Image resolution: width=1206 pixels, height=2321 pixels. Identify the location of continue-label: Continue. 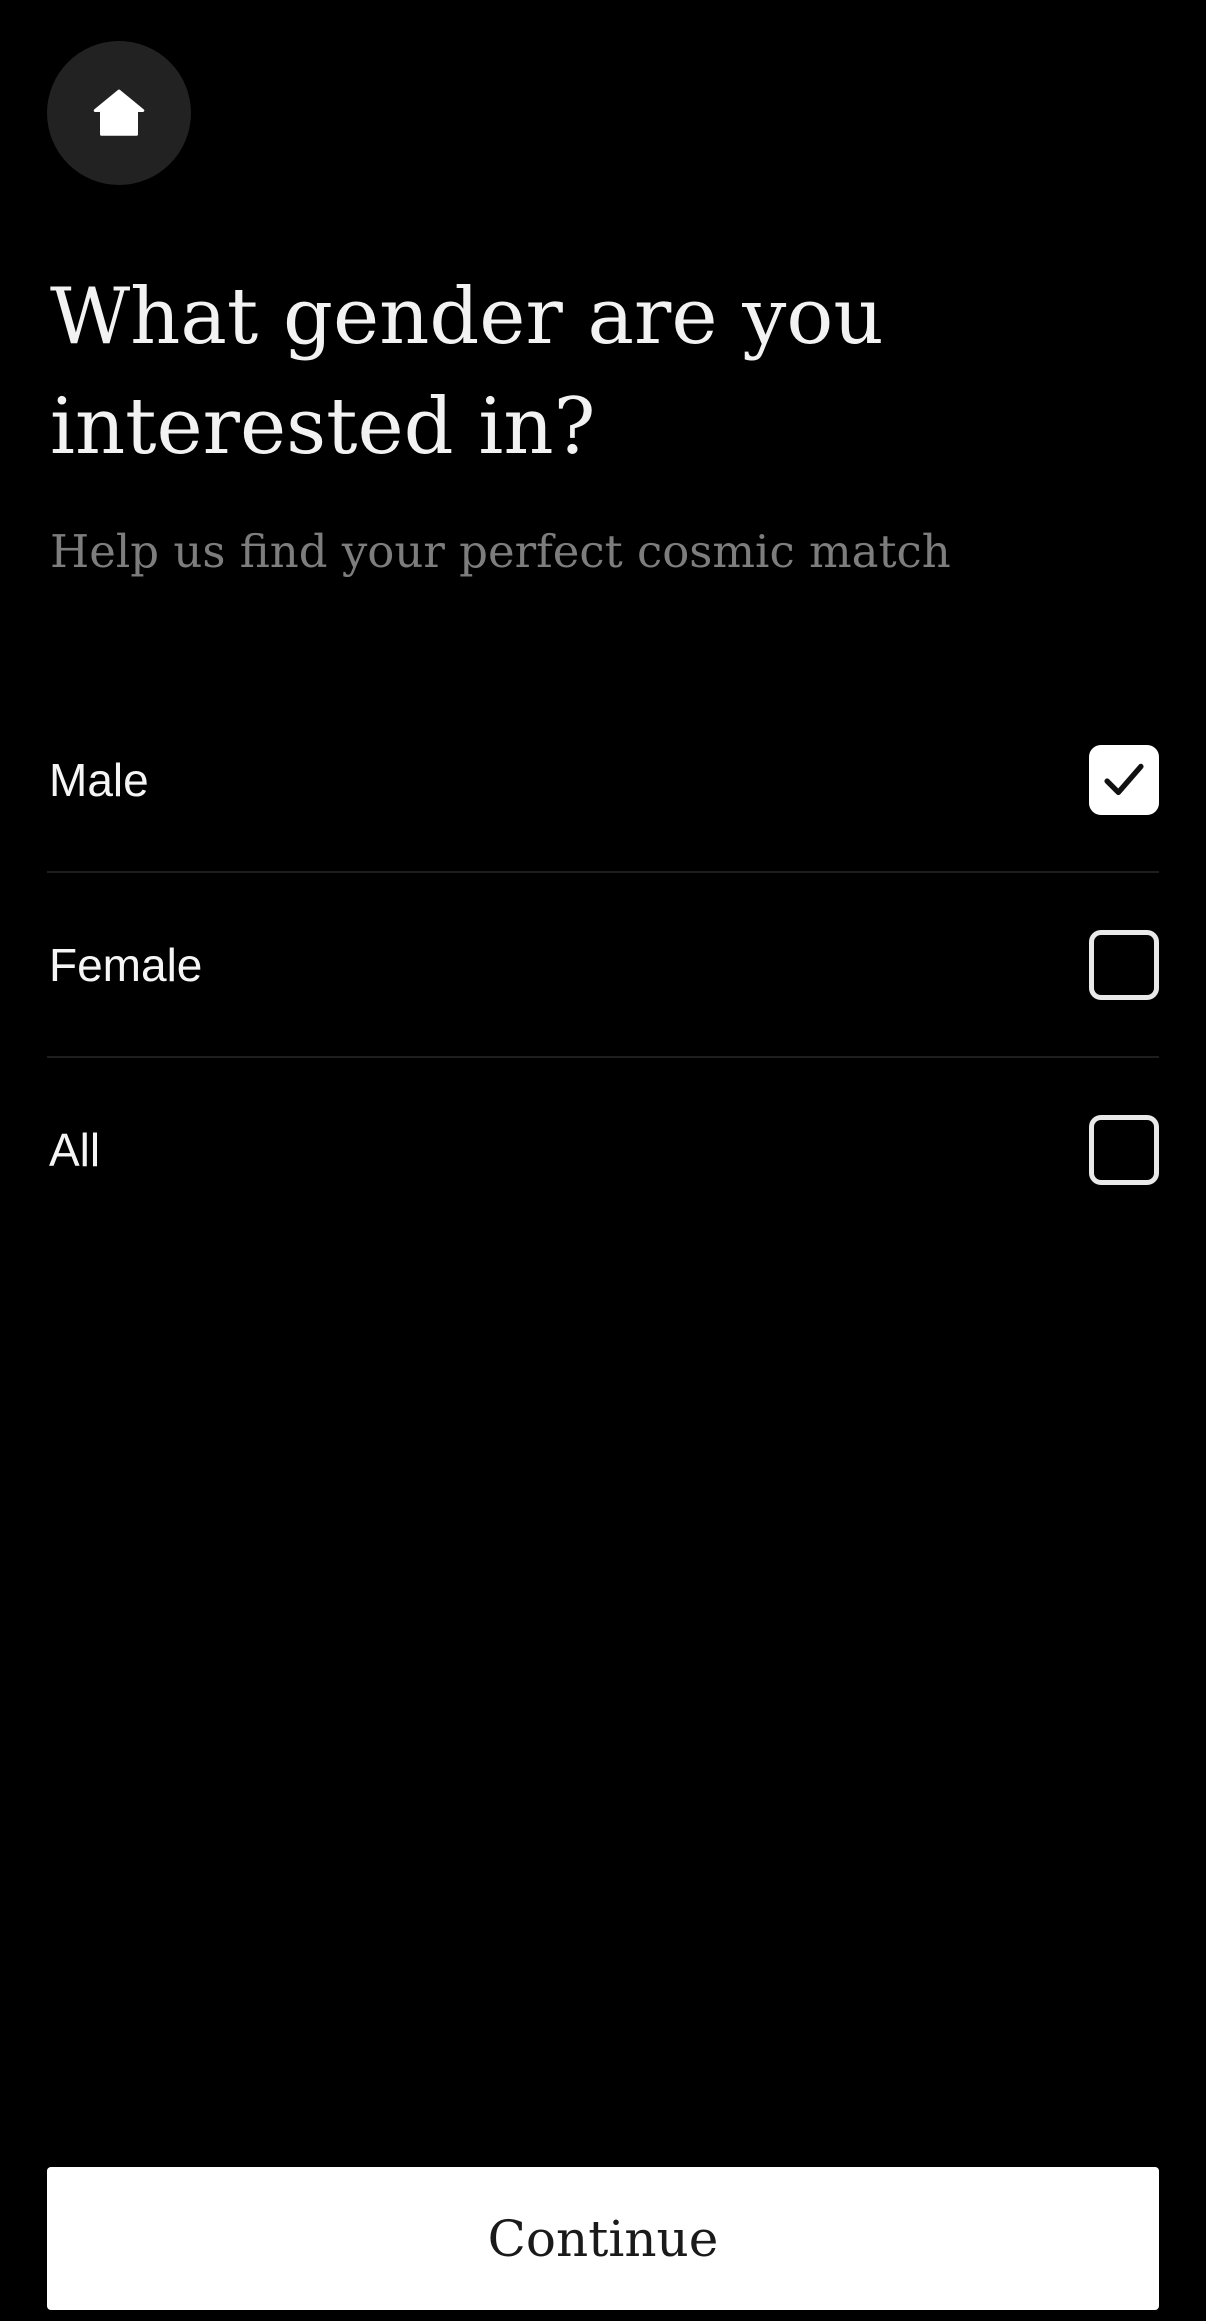
(603, 2238).